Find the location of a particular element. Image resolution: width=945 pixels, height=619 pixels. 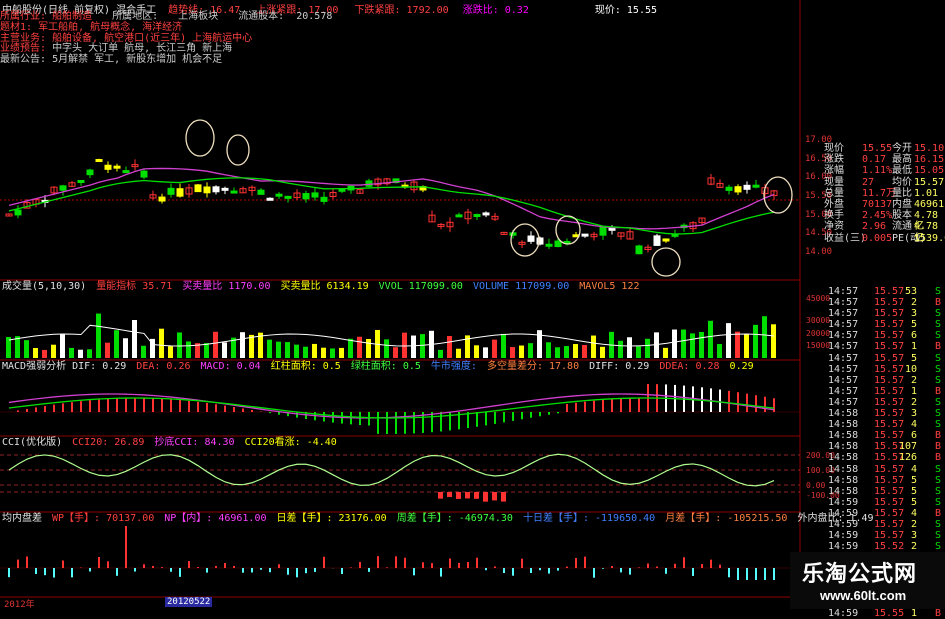

tick-row: 14:58 15.57 3 S is located at coordinates (873, 413).